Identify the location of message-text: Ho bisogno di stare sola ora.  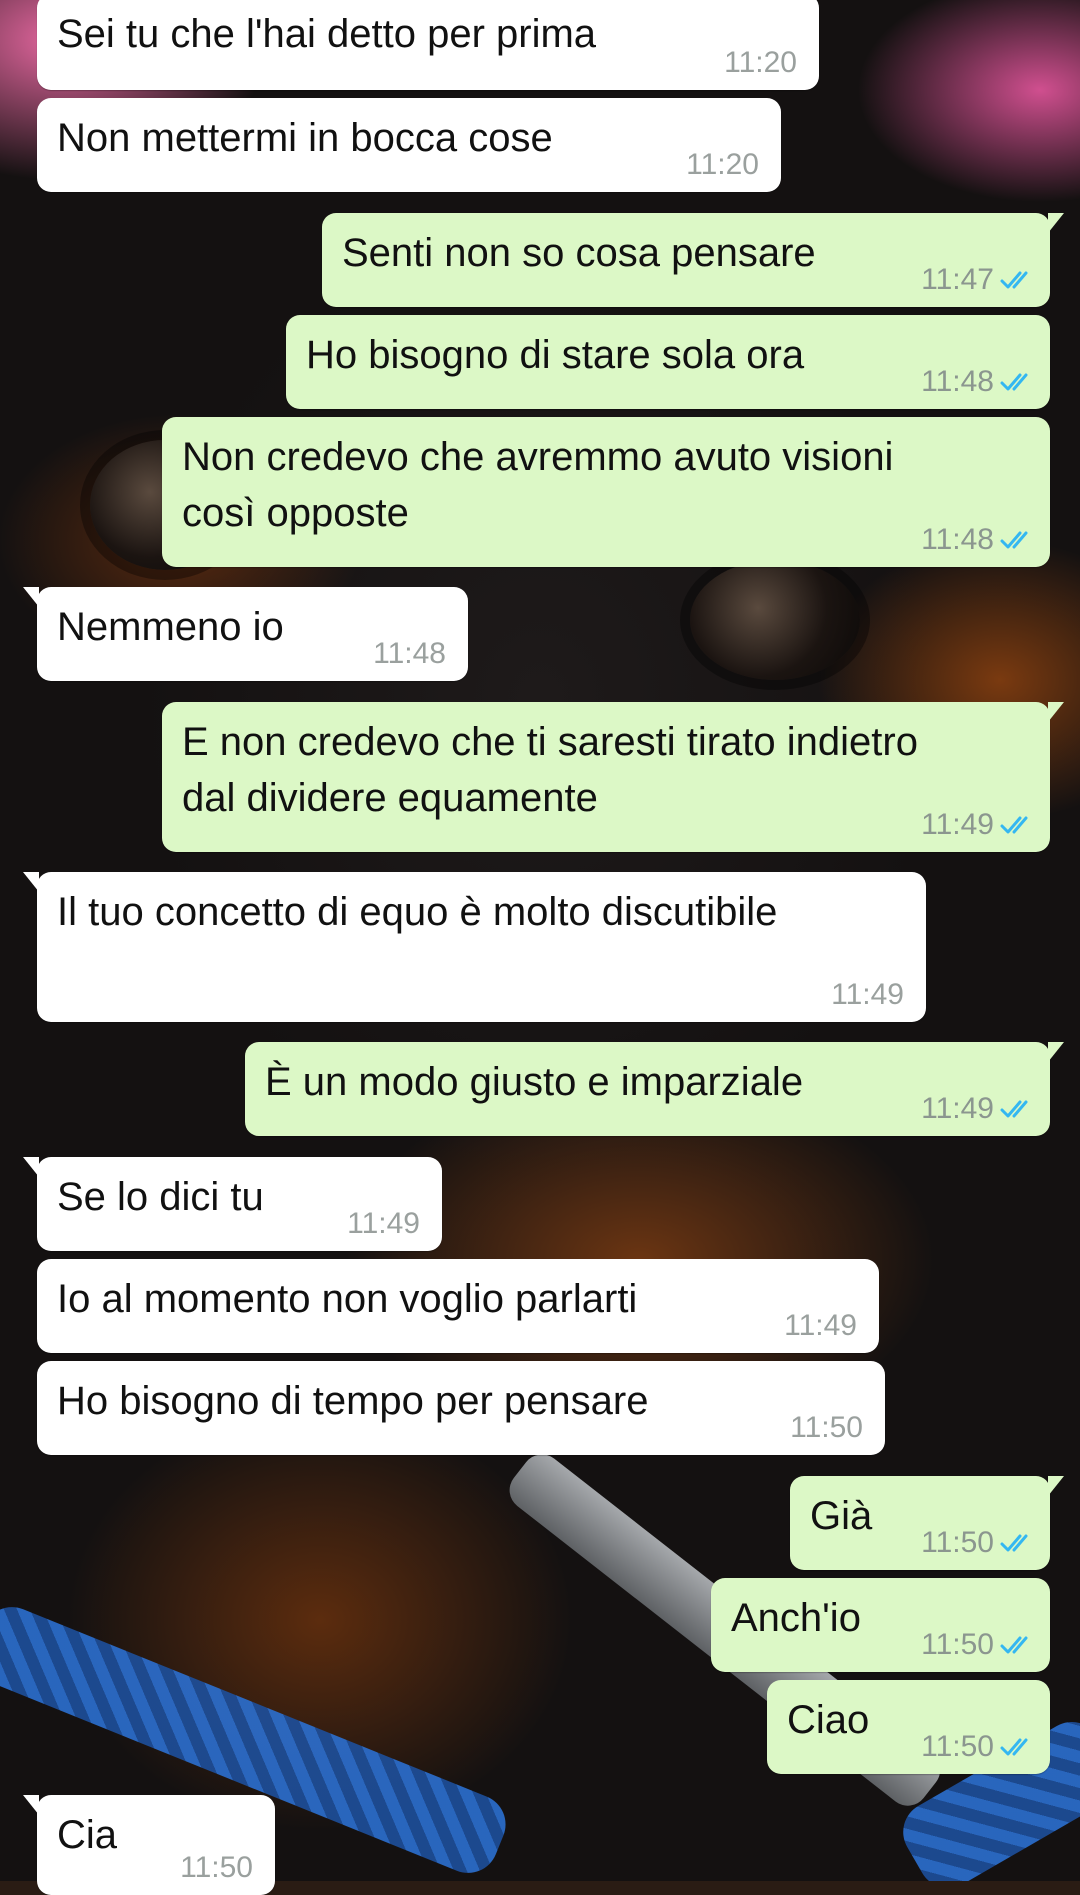
(555, 355).